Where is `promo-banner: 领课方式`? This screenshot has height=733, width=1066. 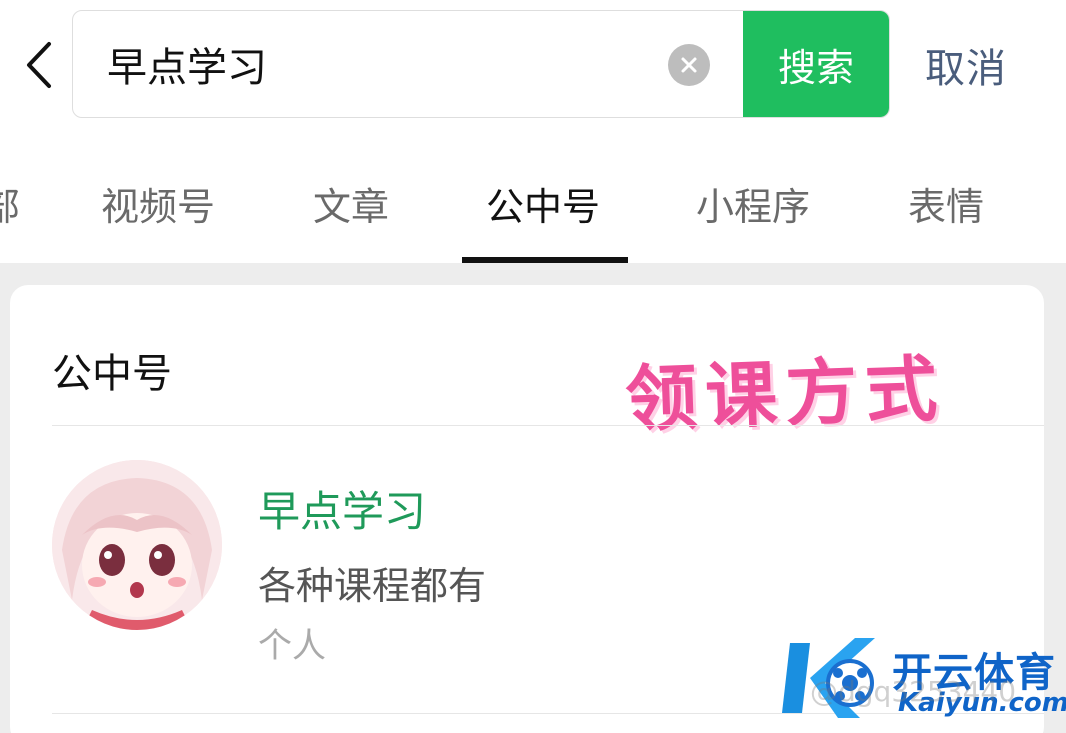 promo-banner: 领课方式 is located at coordinates (785, 394).